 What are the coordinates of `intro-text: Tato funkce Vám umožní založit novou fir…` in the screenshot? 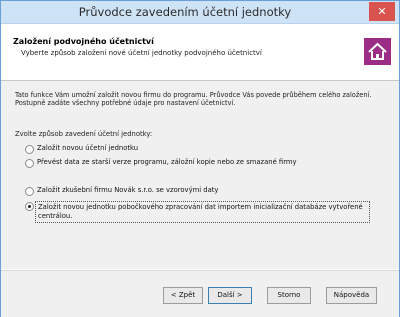 It's located at (193, 99).